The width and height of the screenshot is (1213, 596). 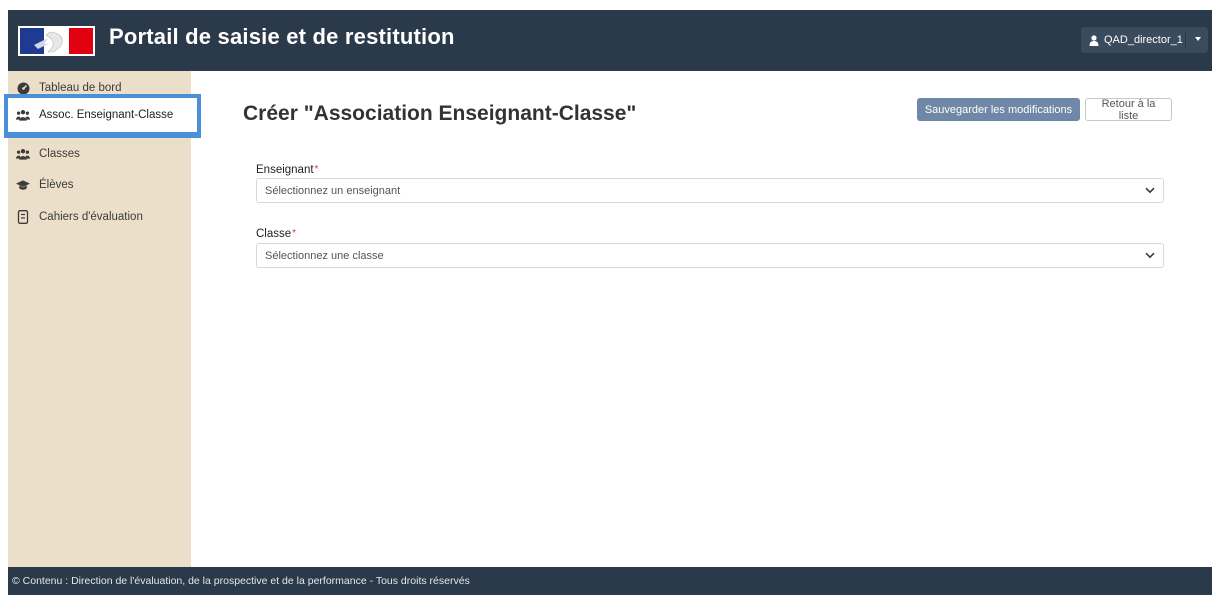 I want to click on enseignant-label: Enseignant*, so click(x=287, y=170).